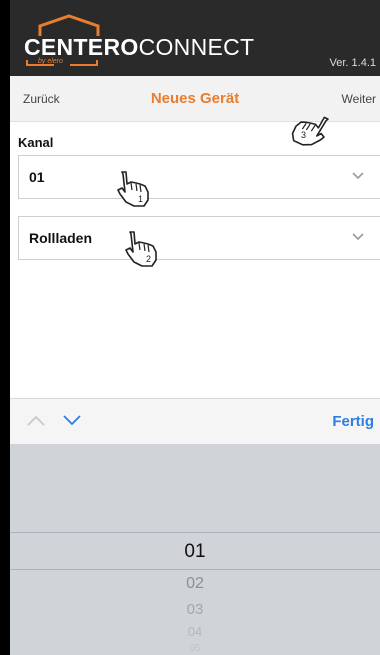  Describe the element at coordinates (140, 199) in the screenshot. I see `step-number-1: 1` at that location.